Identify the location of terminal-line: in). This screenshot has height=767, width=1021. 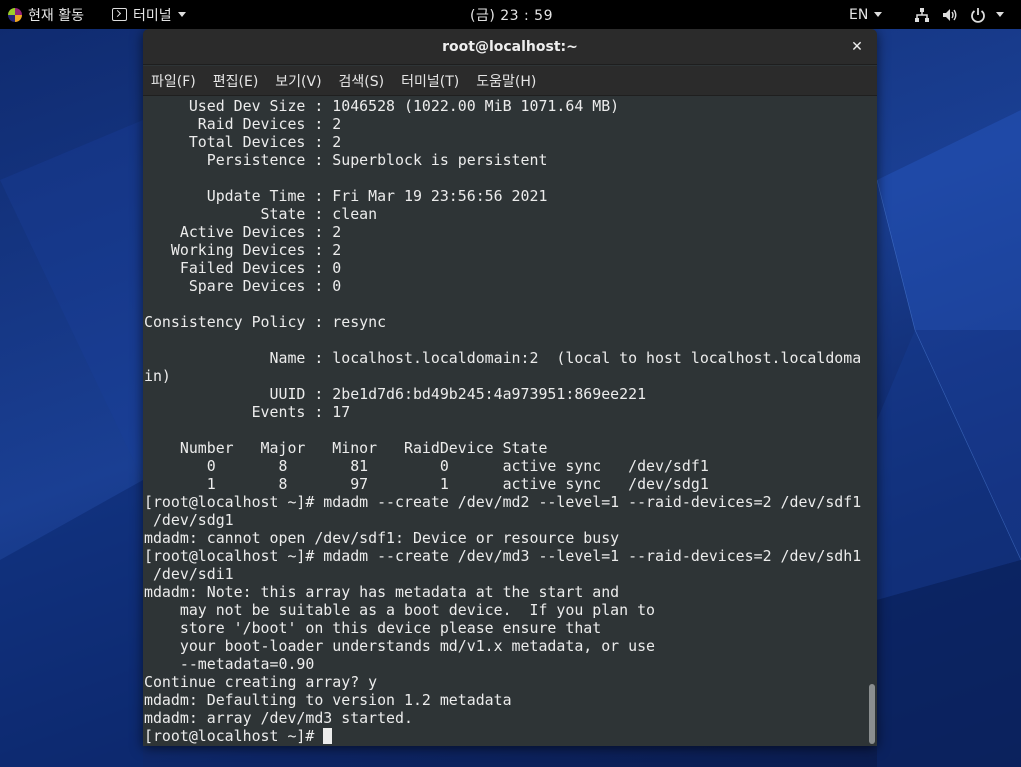
(157, 376).